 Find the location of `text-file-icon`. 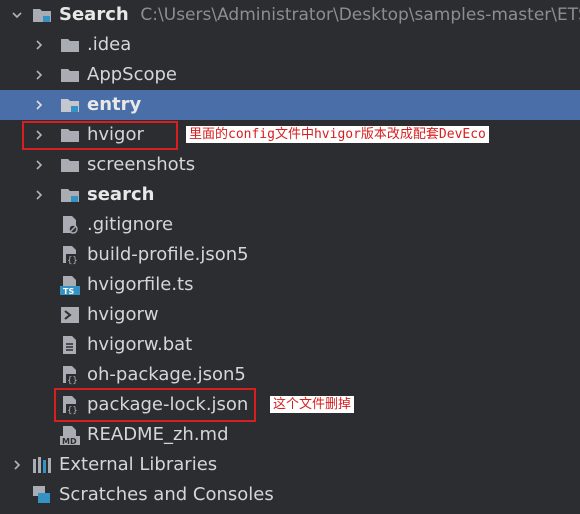

text-file-icon is located at coordinates (70, 345).